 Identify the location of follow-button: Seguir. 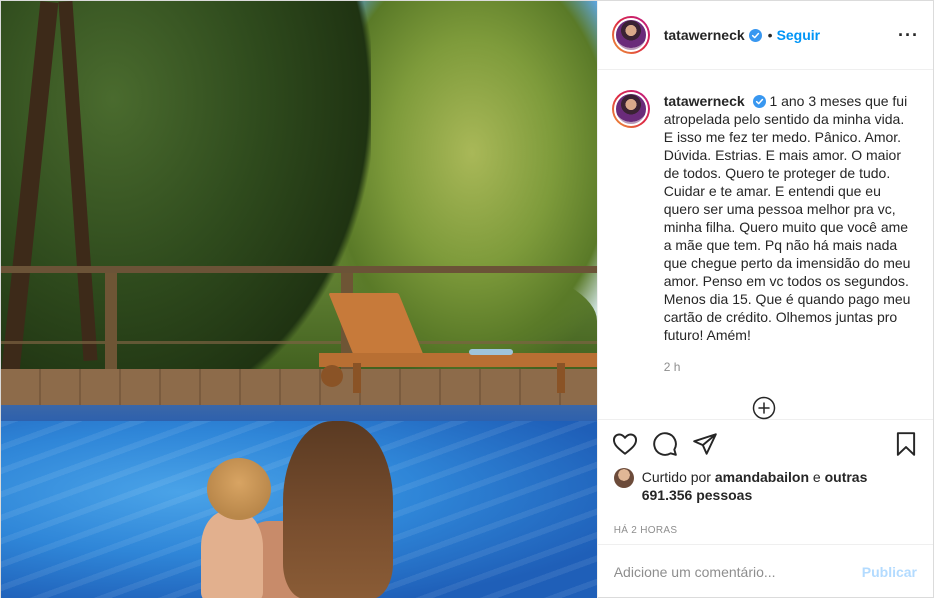
(799, 35).